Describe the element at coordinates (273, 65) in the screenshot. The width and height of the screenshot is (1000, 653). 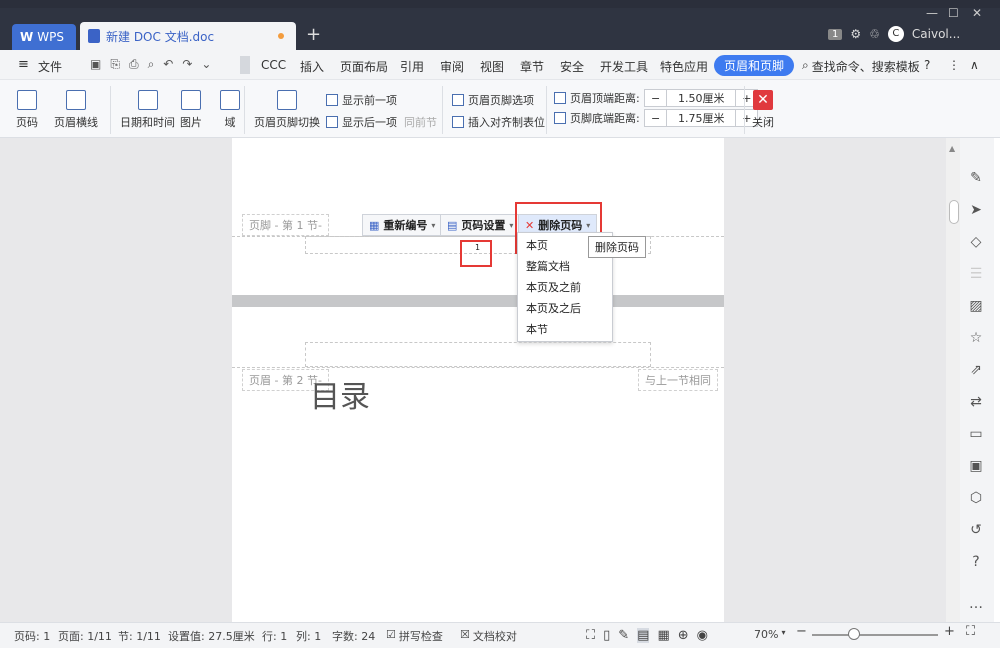
I see `menu-ccc: CCC` at that location.